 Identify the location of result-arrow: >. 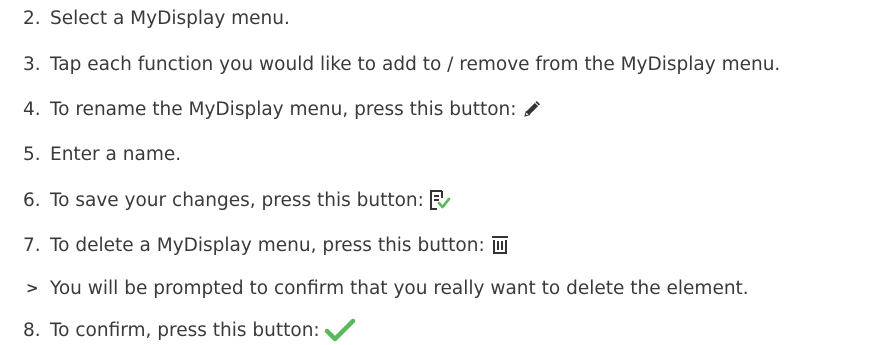
(32, 288).